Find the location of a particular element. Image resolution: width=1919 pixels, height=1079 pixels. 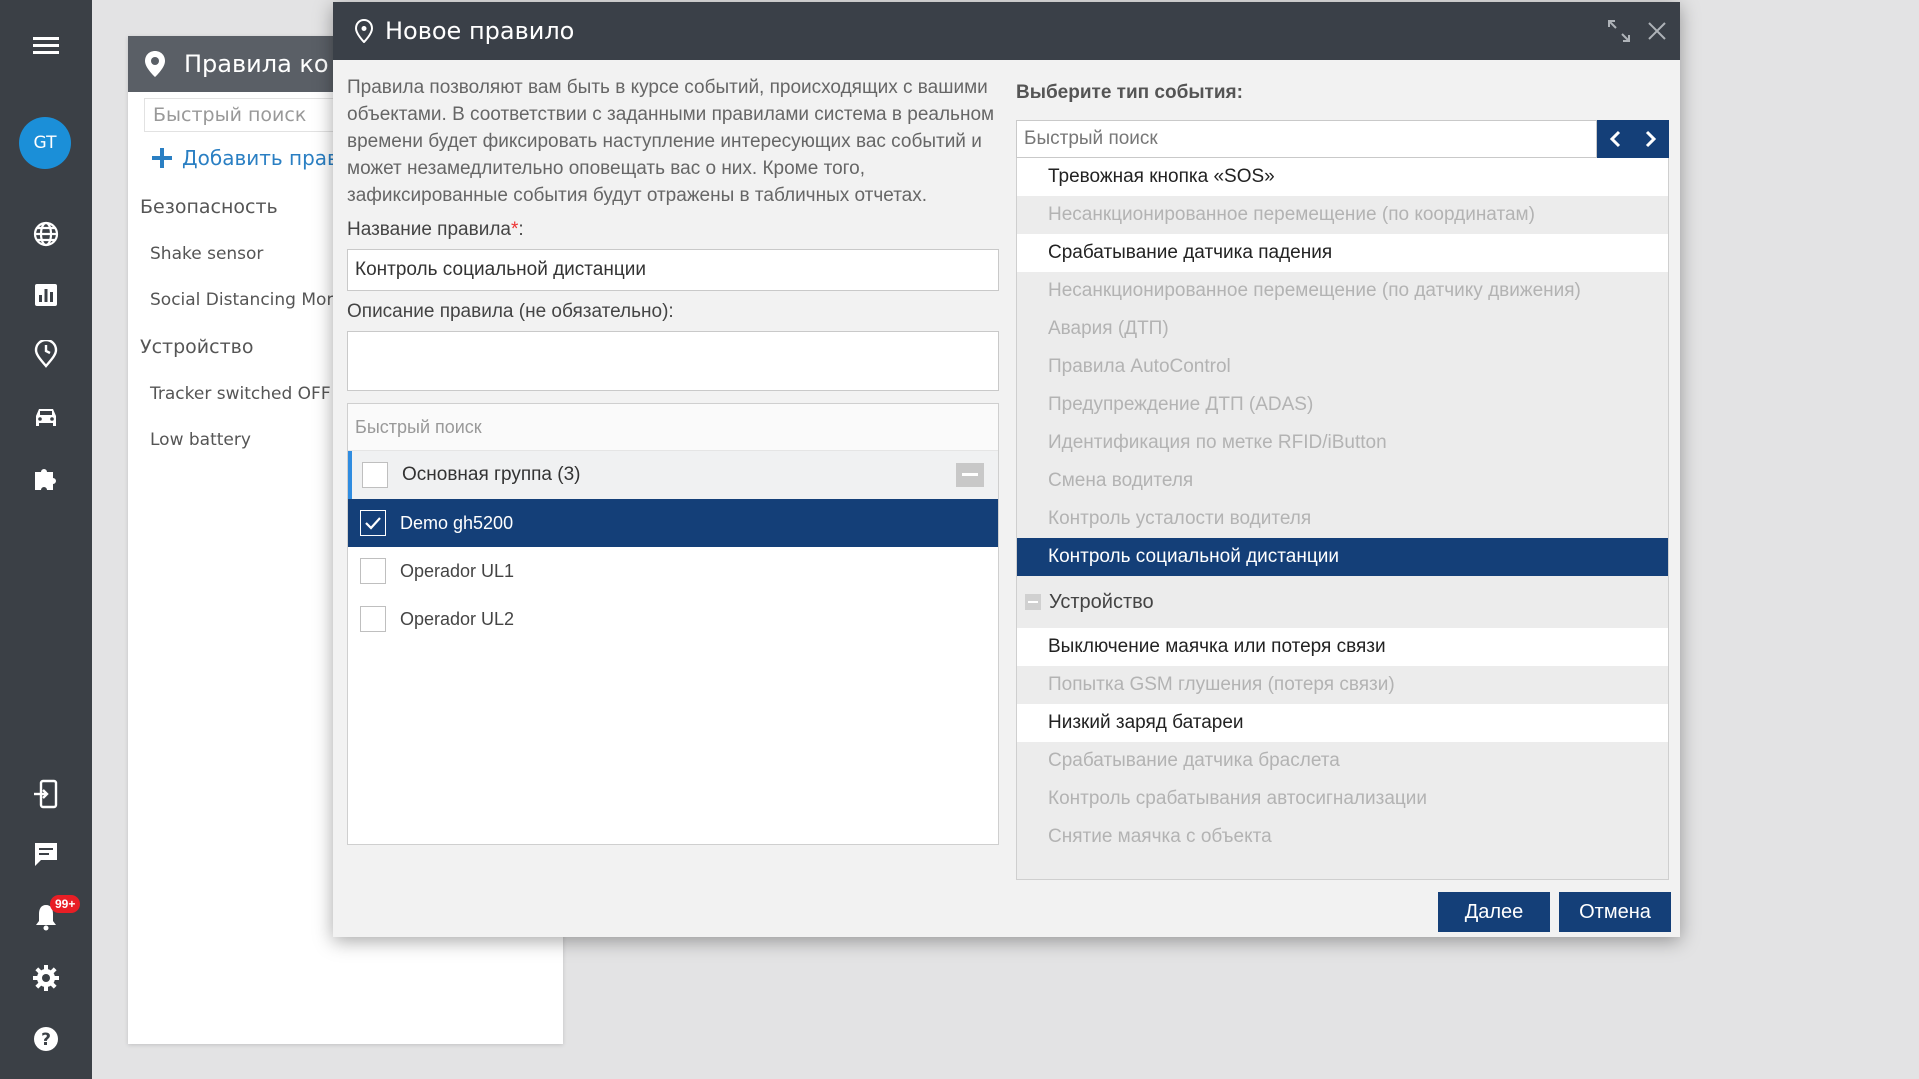

history-icon is located at coordinates (46, 354).